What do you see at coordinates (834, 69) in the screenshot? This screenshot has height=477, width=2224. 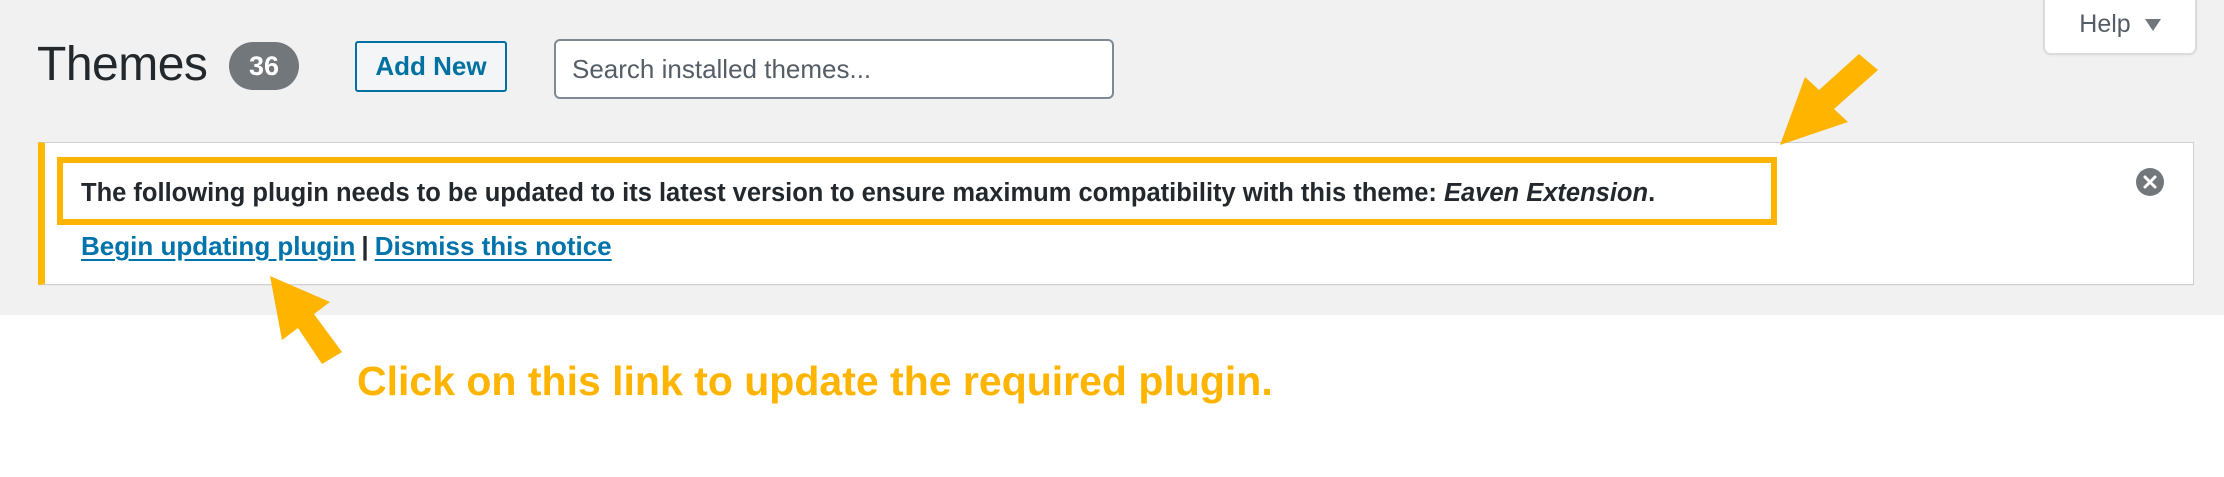 I see `search-themes-input` at bounding box center [834, 69].